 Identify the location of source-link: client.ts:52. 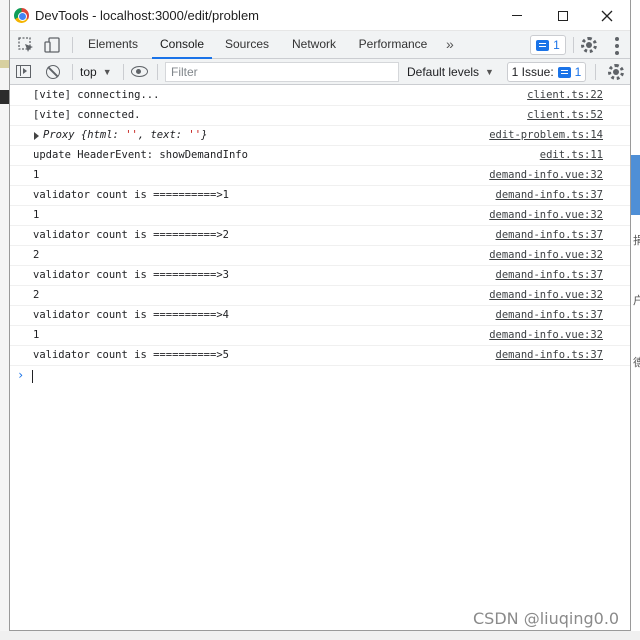
(565, 115).